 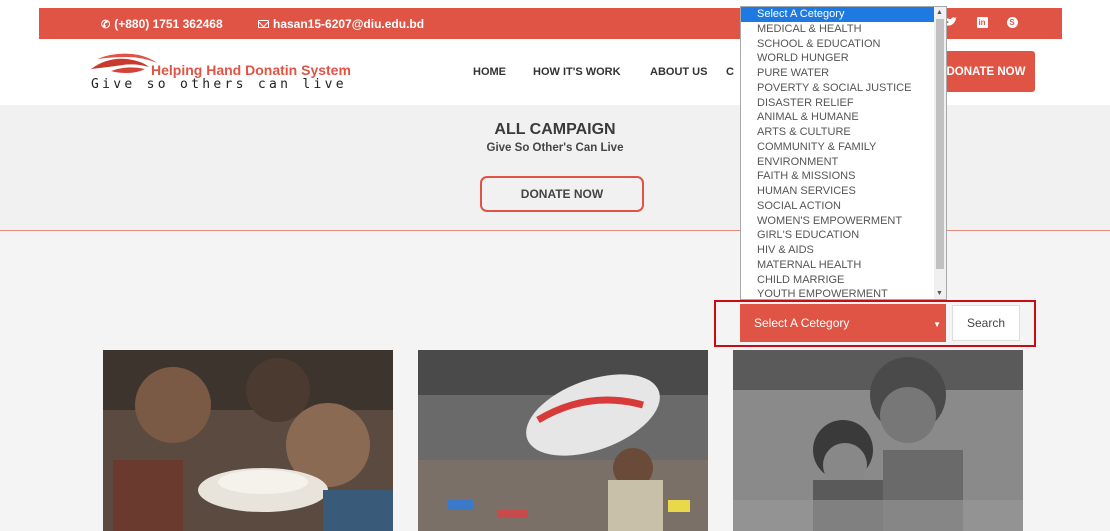 What do you see at coordinates (843, 147) in the screenshot?
I see `category-option: COMMUNITY & FAMILY` at bounding box center [843, 147].